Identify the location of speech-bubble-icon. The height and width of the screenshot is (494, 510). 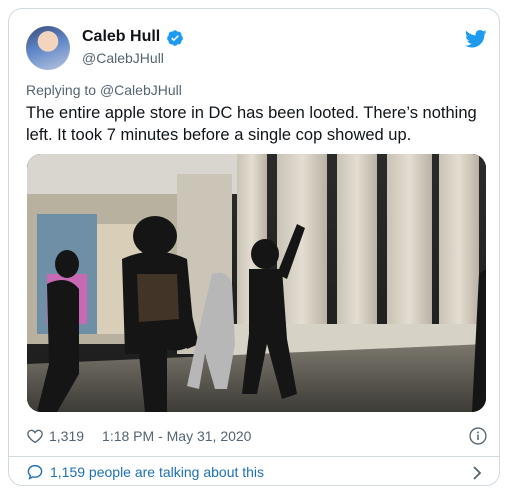
(35, 472).